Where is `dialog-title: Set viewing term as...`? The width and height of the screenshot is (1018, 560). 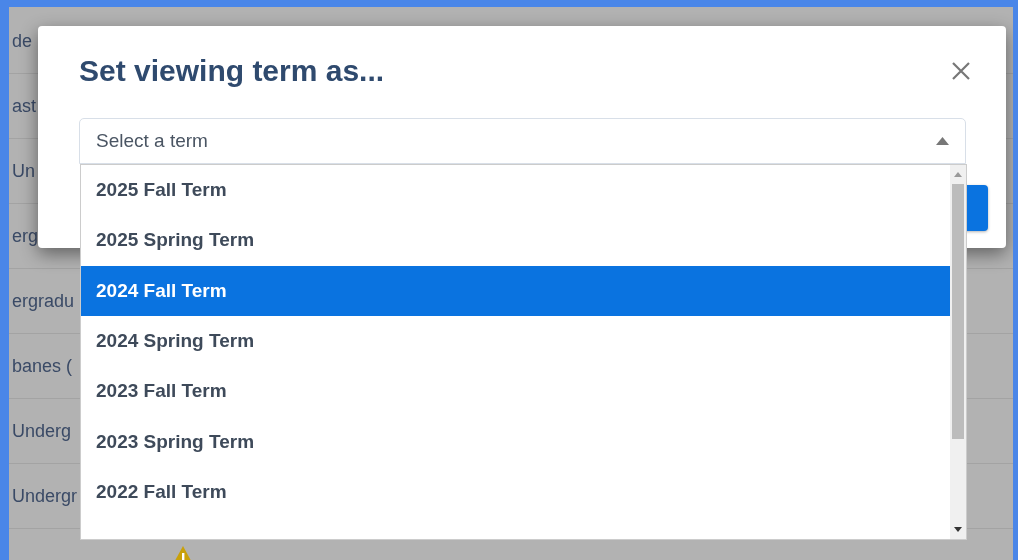 dialog-title: Set viewing term as... is located at coordinates (232, 71).